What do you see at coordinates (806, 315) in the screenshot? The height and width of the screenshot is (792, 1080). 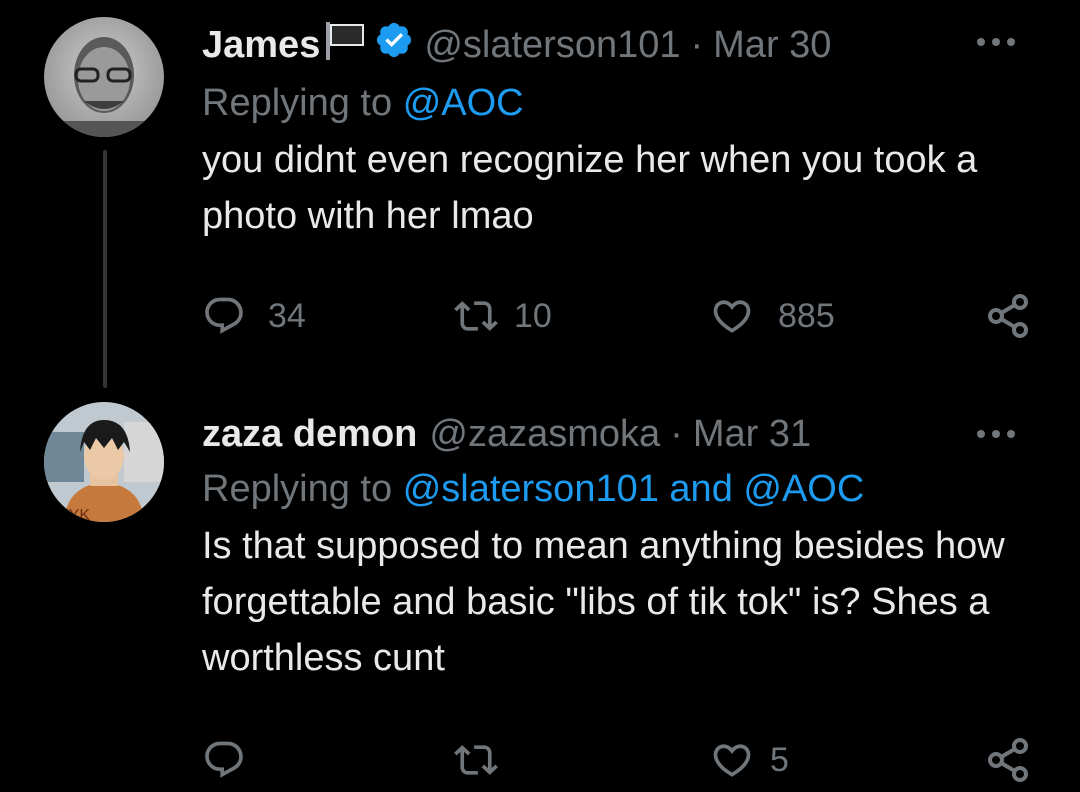 I see `like-count: 885` at bounding box center [806, 315].